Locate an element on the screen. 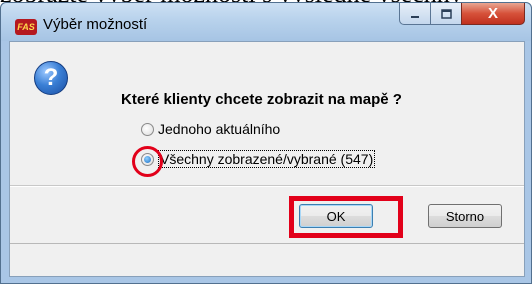 Image resolution: width=532 pixels, height=284 pixels. option-all-clients-label: Všechny zobrazené/vybrané (547) is located at coordinates (267, 159).